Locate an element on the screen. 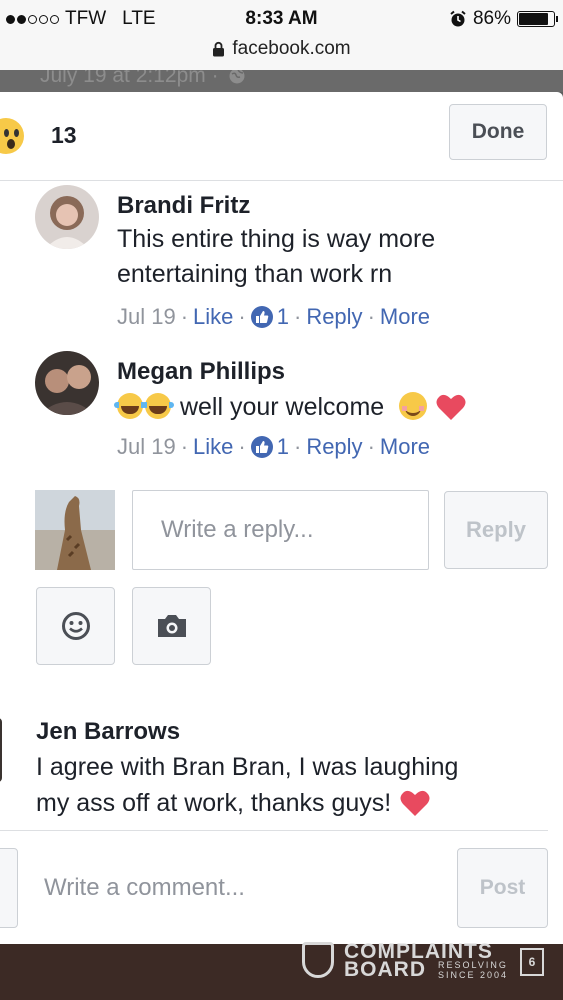  camera-icon is located at coordinates (171, 626).